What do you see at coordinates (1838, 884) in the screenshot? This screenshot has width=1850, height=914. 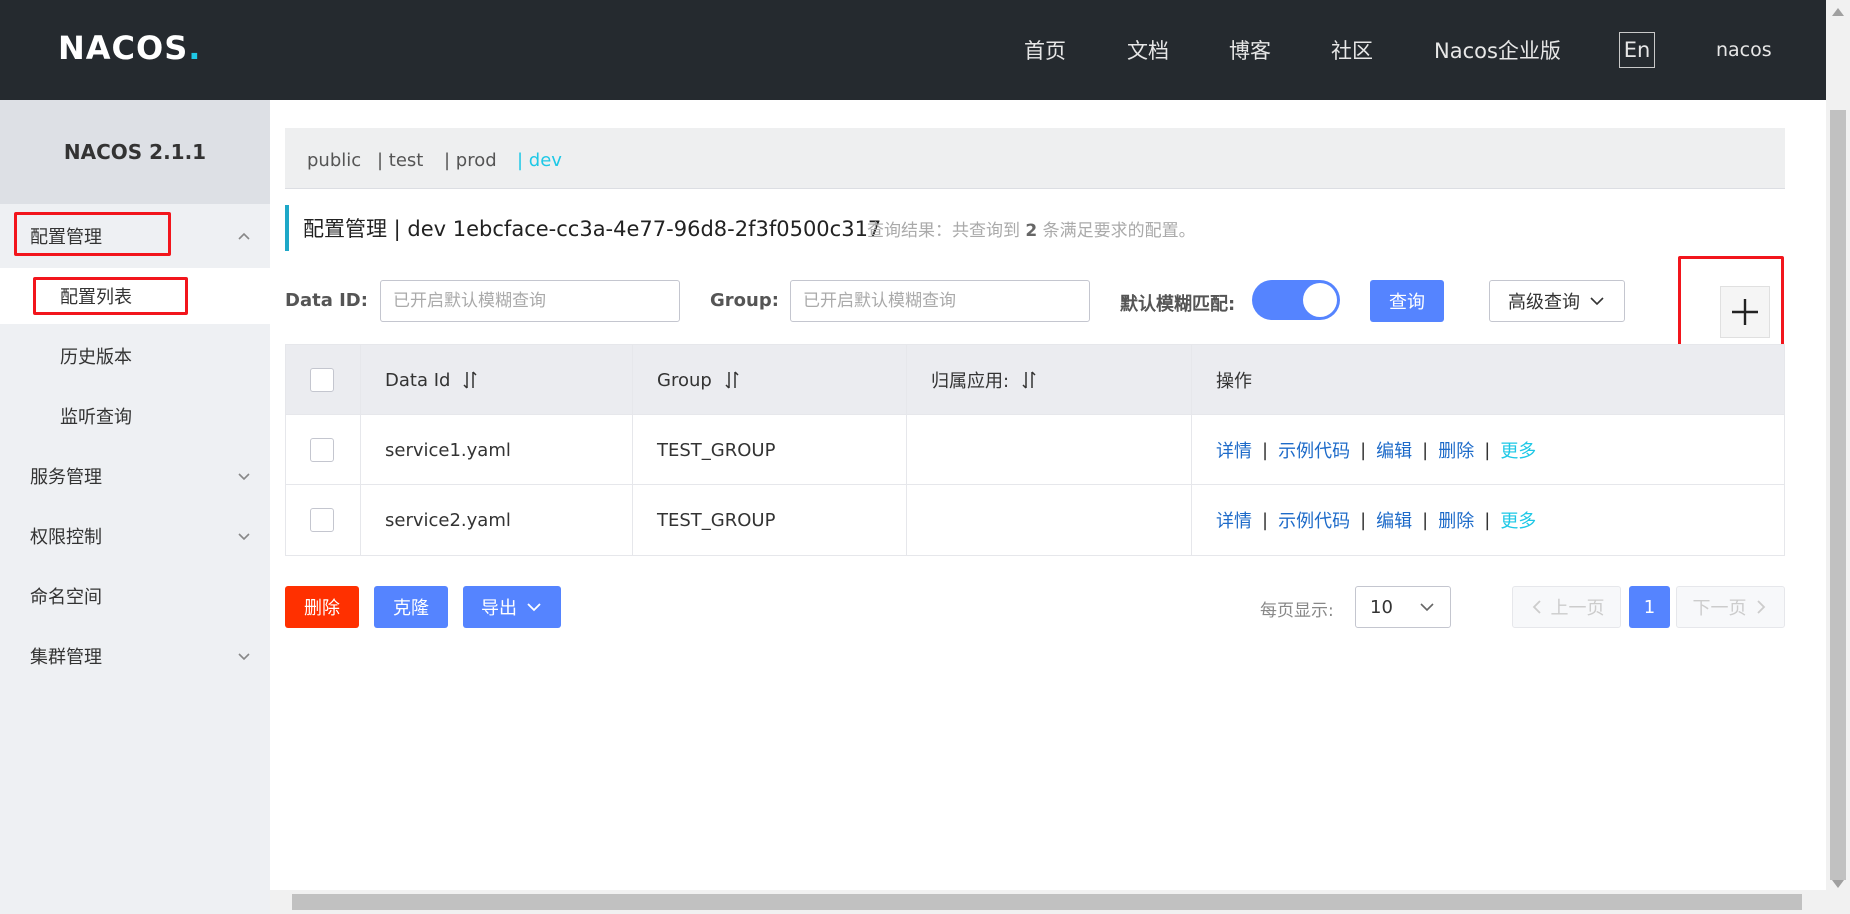 I see `scroll-down-arrow-icon` at bounding box center [1838, 884].